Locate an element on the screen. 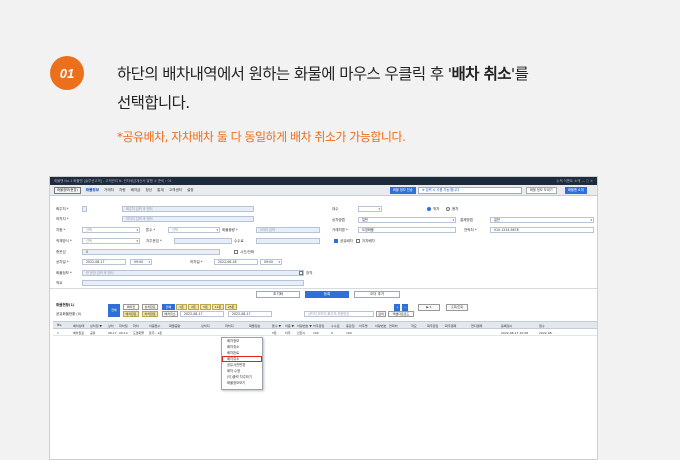 This screenshot has height=460, width=680. menu-item-support: 고객센터 is located at coordinates (175, 190).